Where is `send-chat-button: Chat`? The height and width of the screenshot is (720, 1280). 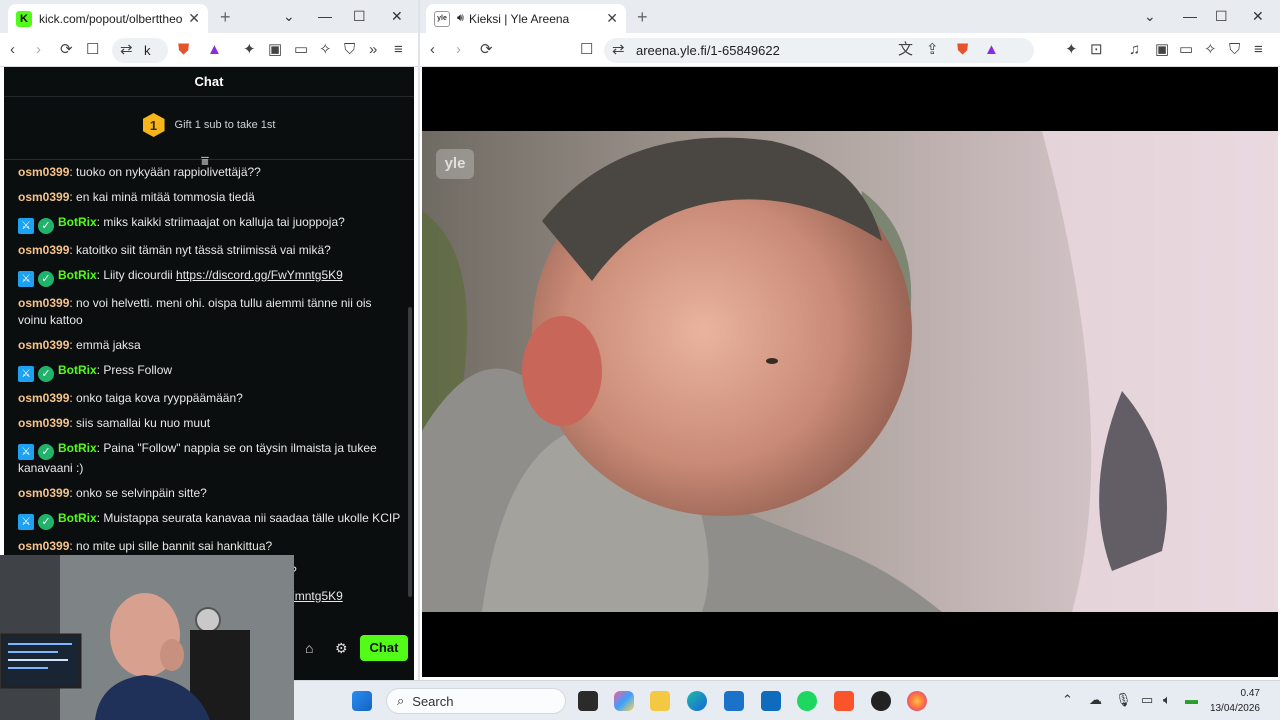
send-chat-button: Chat is located at coordinates (384, 648).